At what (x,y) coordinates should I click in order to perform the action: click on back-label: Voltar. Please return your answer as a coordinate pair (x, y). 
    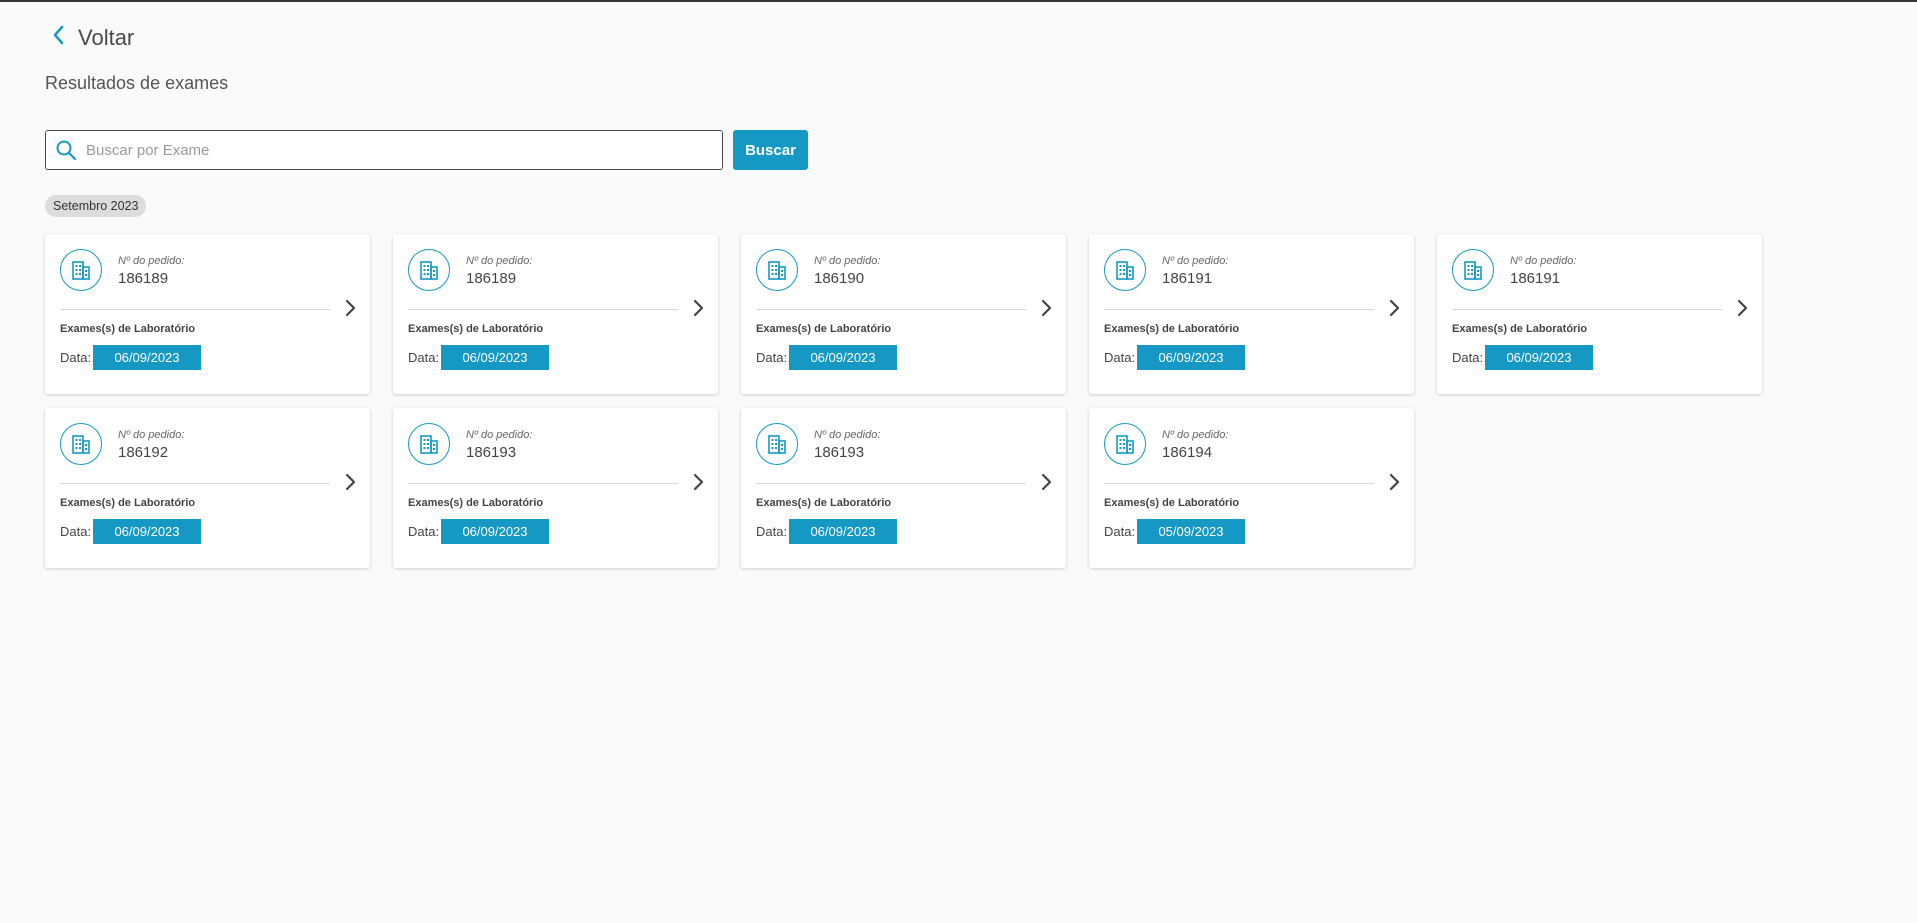
    Looking at the image, I should click on (106, 37).